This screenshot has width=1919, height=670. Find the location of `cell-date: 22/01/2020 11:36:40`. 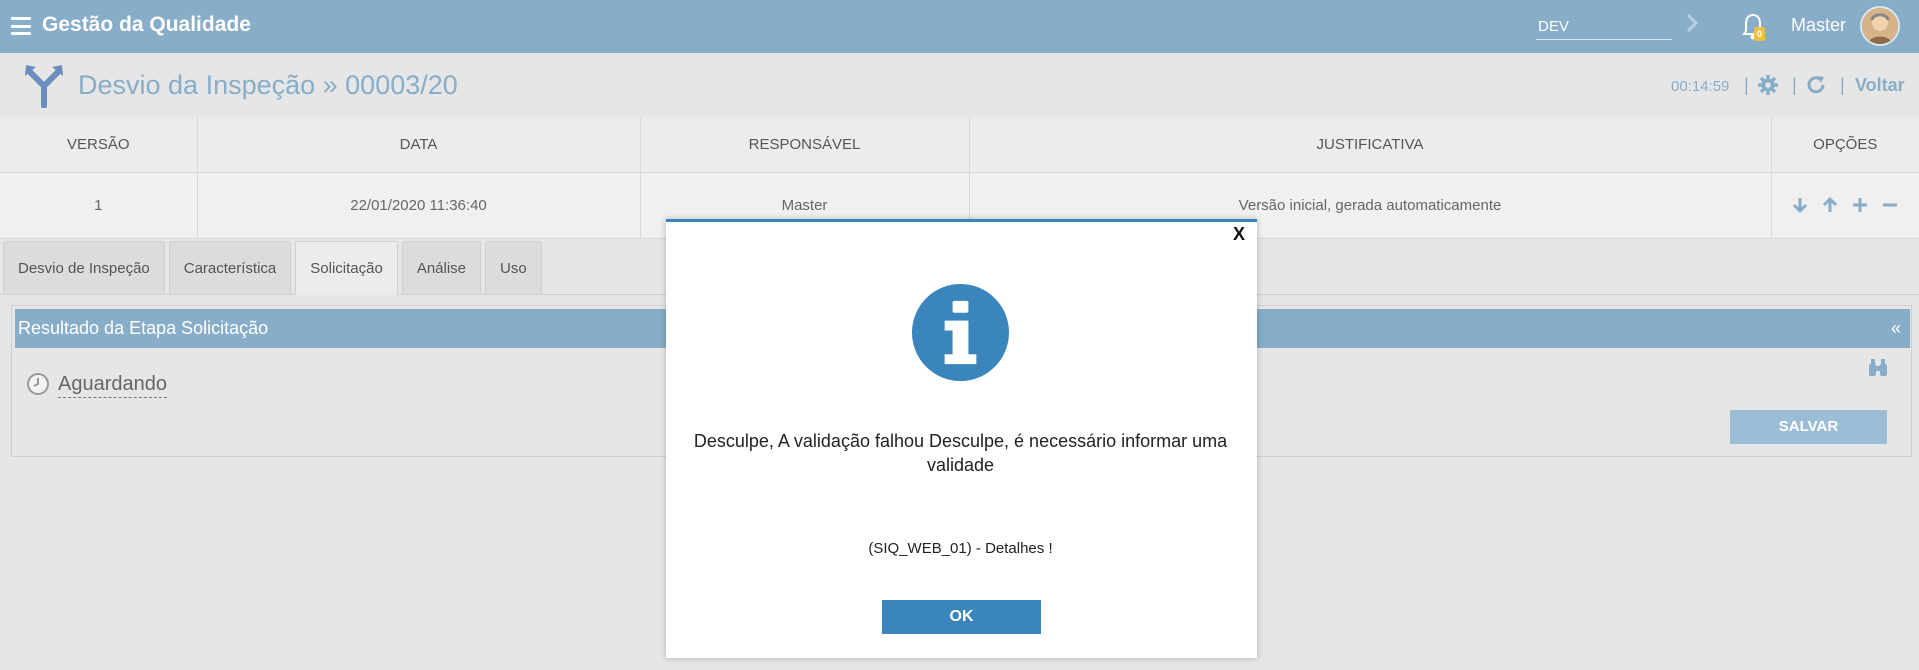

cell-date: 22/01/2020 11:36:40 is located at coordinates (419, 205).